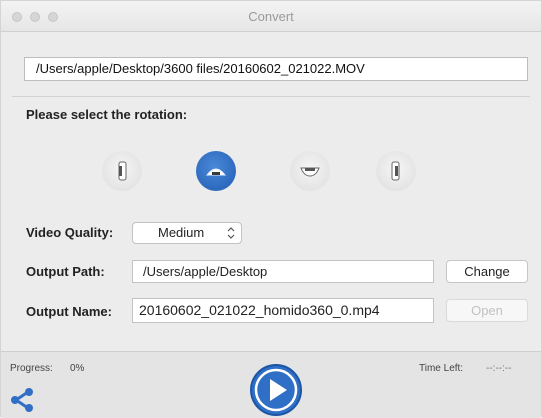 The width and height of the screenshot is (542, 418). What do you see at coordinates (487, 310) in the screenshot?
I see `open-button: Open` at bounding box center [487, 310].